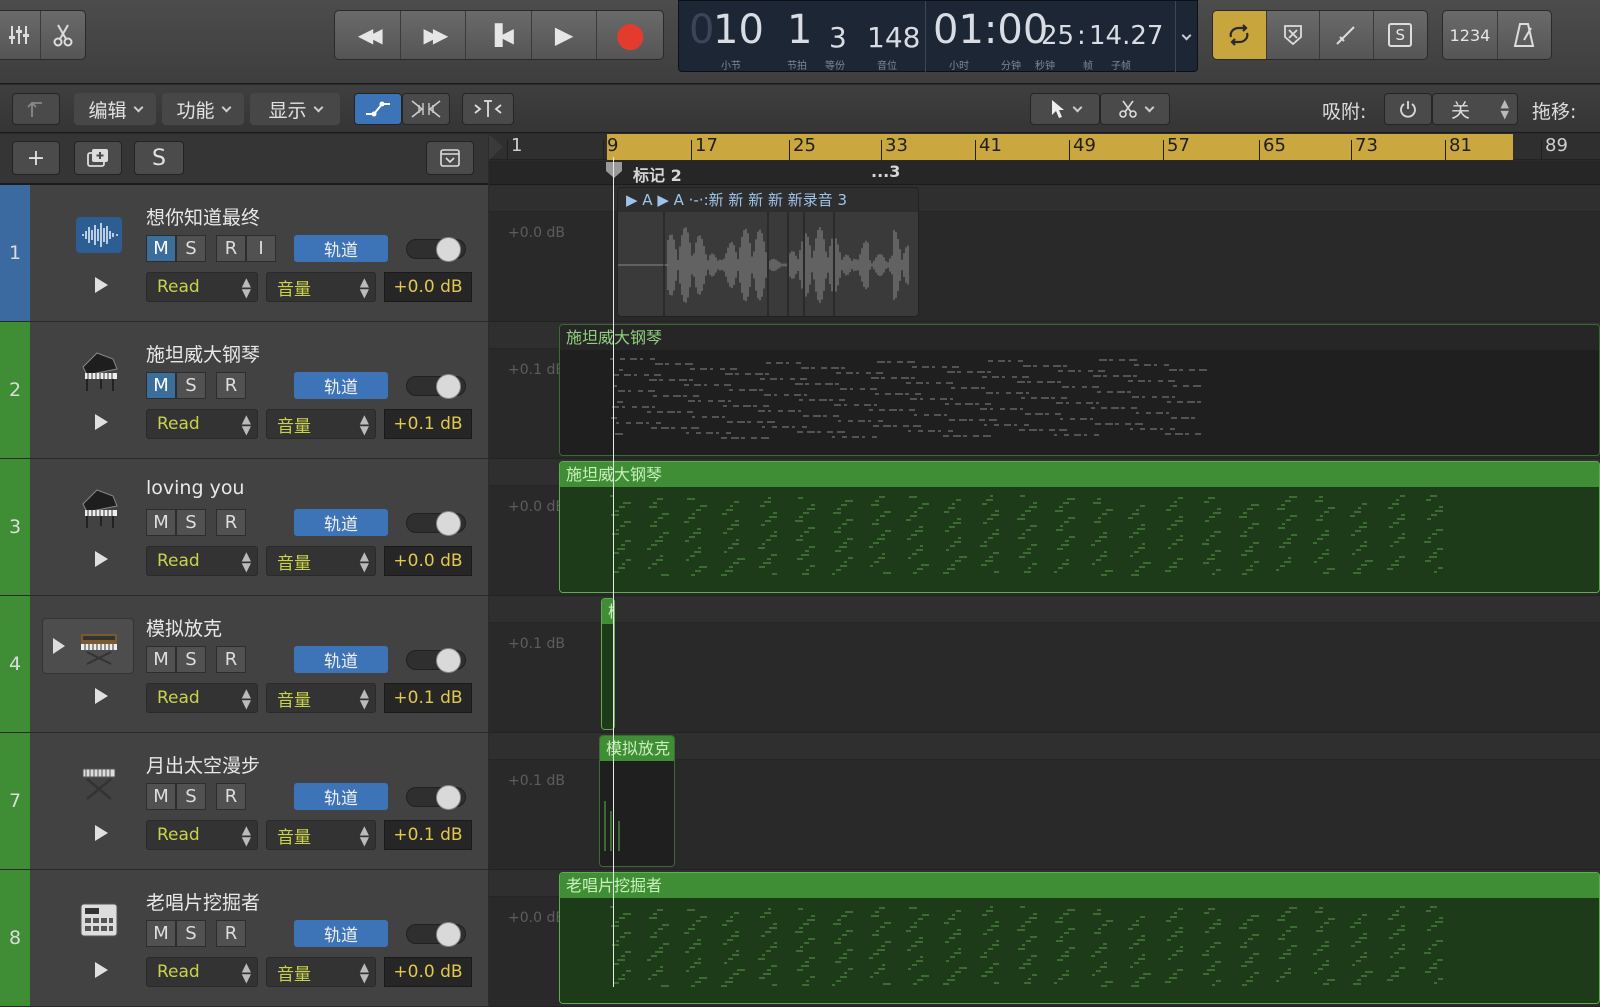 The width and height of the screenshot is (1600, 1007). What do you see at coordinates (15, 938) in the screenshot?
I see `track-number: 8` at bounding box center [15, 938].